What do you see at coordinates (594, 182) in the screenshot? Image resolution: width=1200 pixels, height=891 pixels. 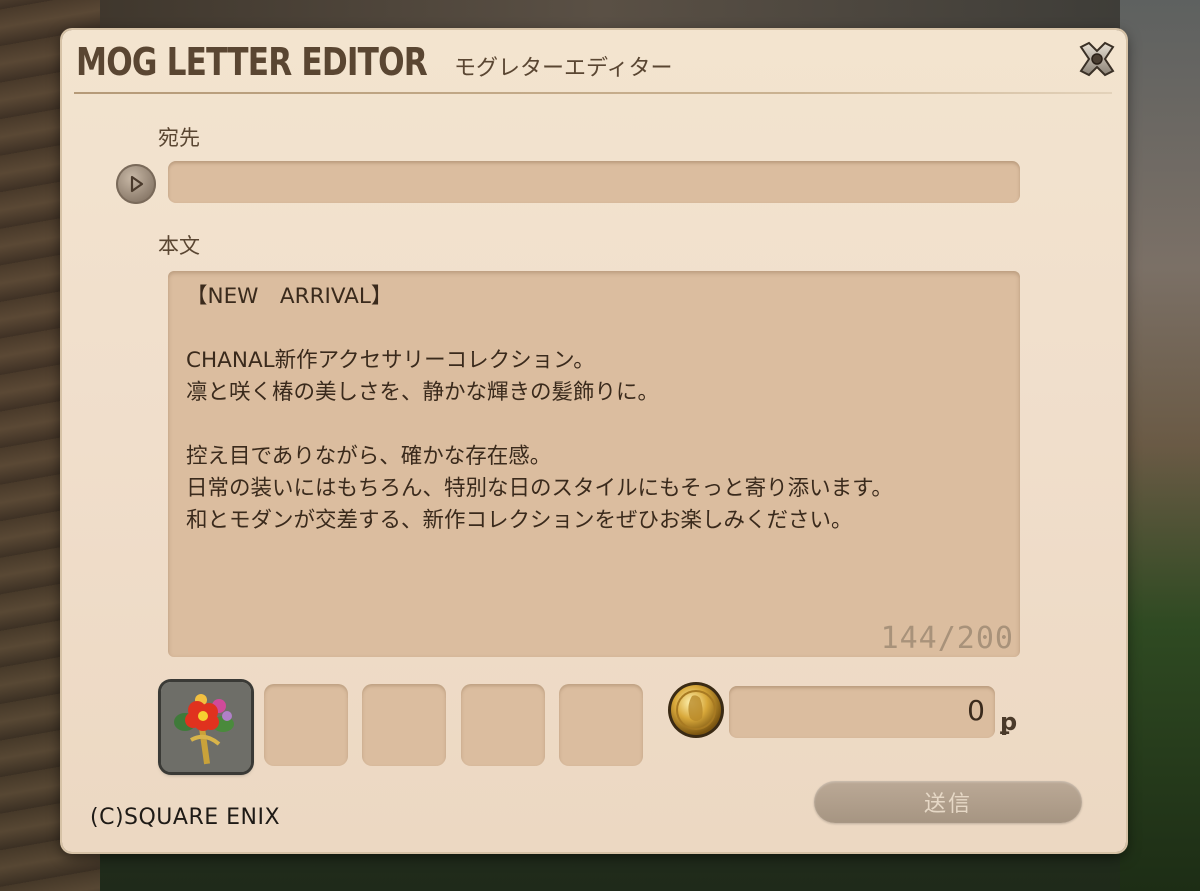 I see `recipient-input` at bounding box center [594, 182].